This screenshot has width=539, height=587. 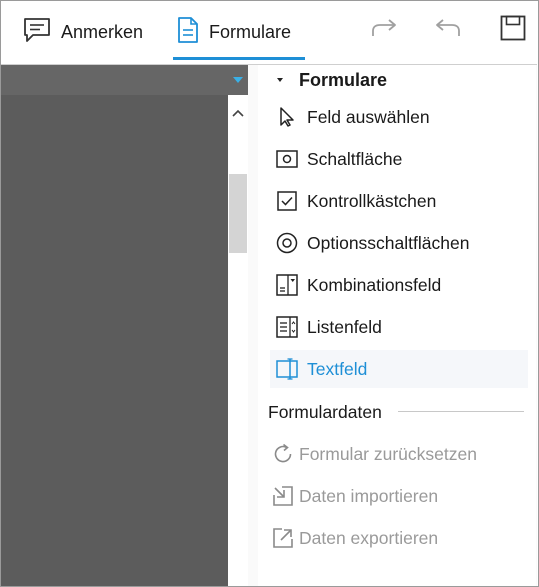 I want to click on redo-button, so click(x=384, y=30).